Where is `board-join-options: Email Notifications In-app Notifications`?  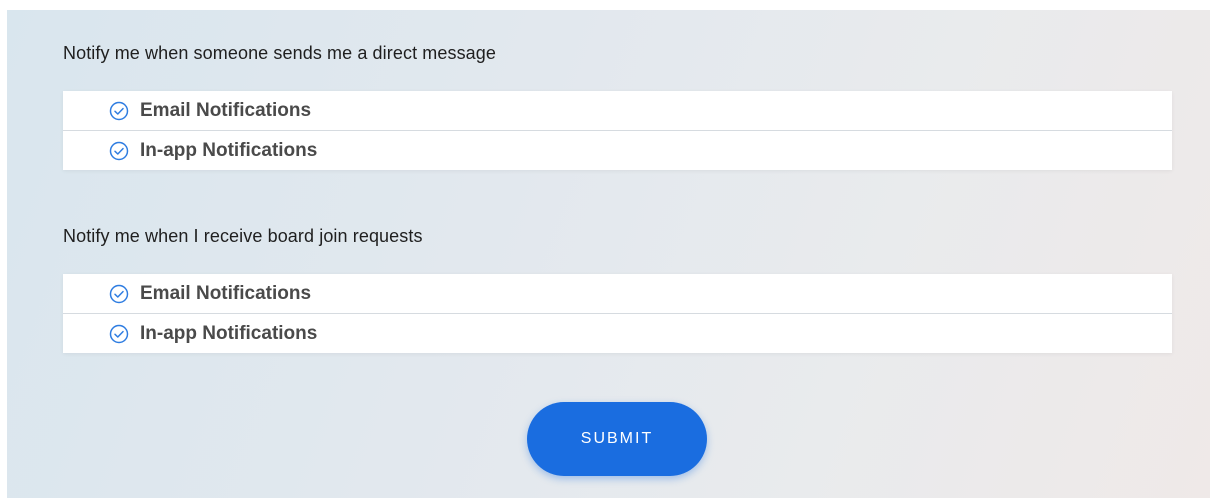
board-join-options: Email Notifications In-app Notifications is located at coordinates (617, 313).